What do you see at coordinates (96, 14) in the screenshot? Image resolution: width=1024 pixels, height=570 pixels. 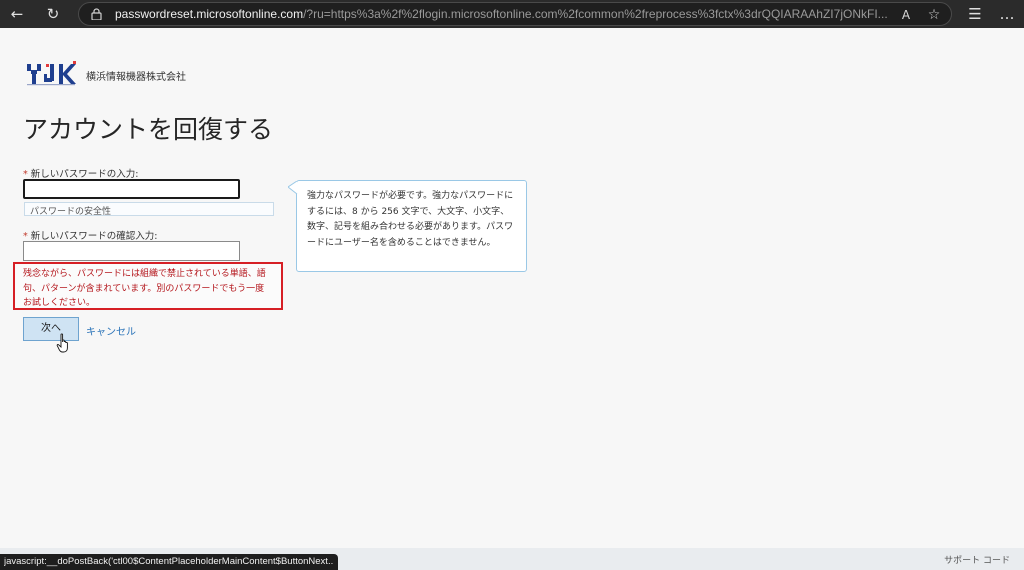 I see `lock-icon` at bounding box center [96, 14].